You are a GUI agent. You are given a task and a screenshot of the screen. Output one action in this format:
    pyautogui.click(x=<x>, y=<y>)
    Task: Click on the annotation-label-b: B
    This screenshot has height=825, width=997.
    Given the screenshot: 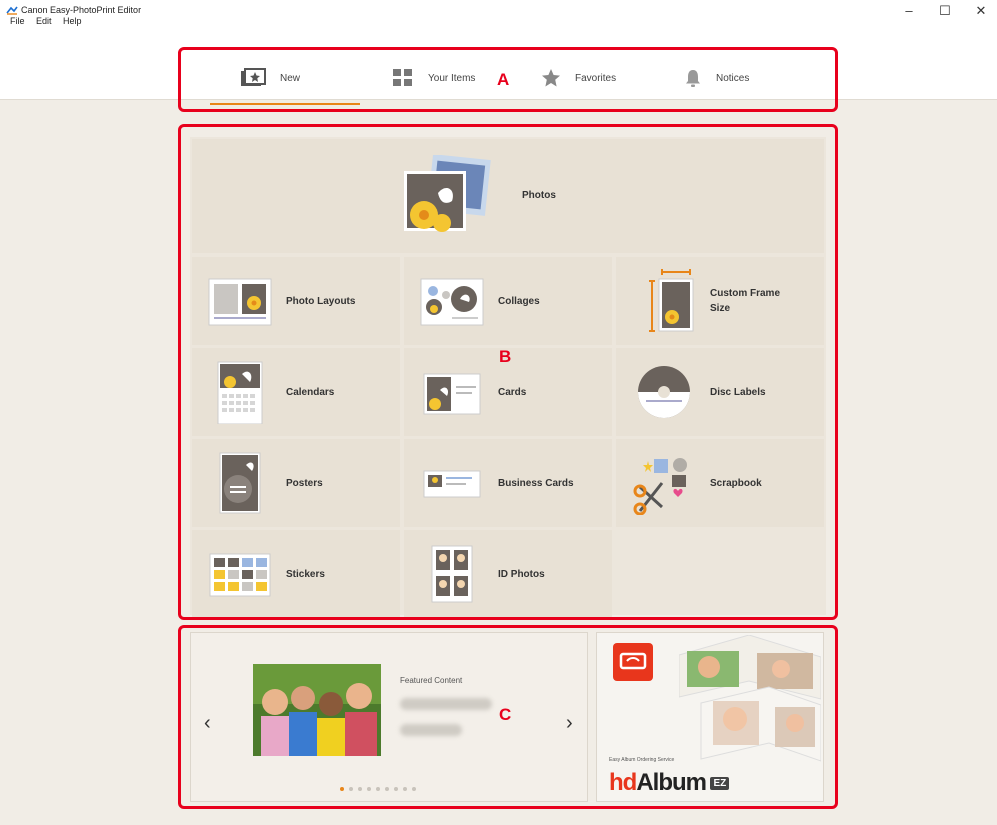 What is the action you would take?
    pyautogui.click(x=505, y=356)
    